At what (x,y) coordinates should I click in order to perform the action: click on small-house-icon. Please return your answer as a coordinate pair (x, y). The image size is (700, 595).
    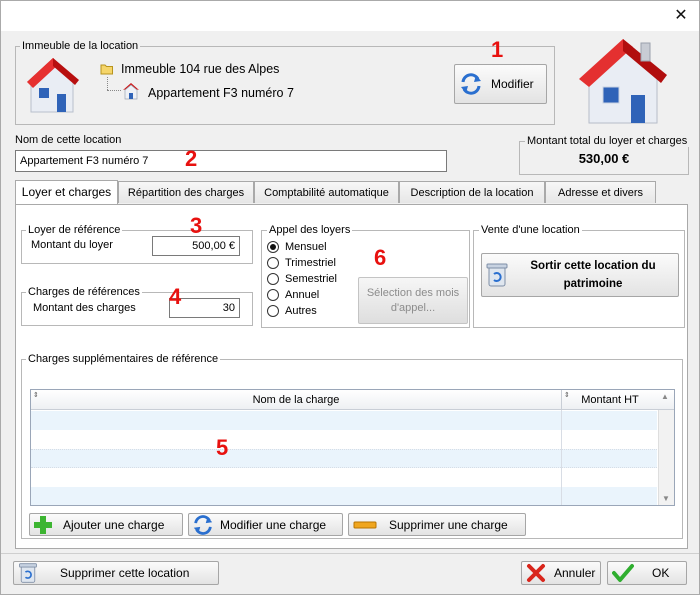
    Looking at the image, I should click on (131, 91).